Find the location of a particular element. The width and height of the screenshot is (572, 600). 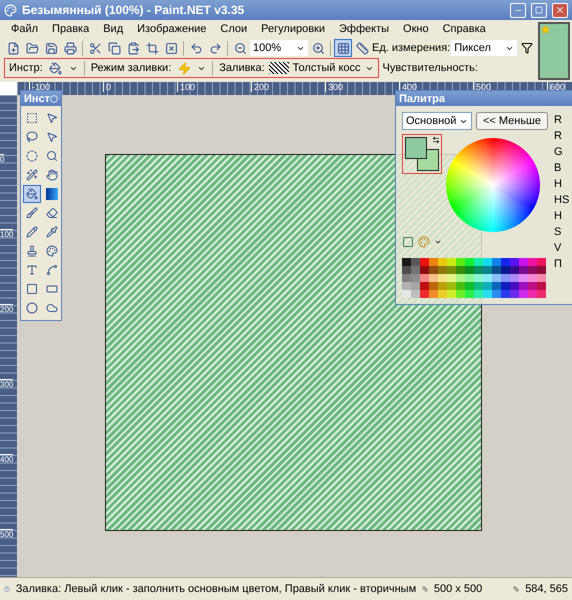

tool-label: Инстр: is located at coordinates (26, 68).